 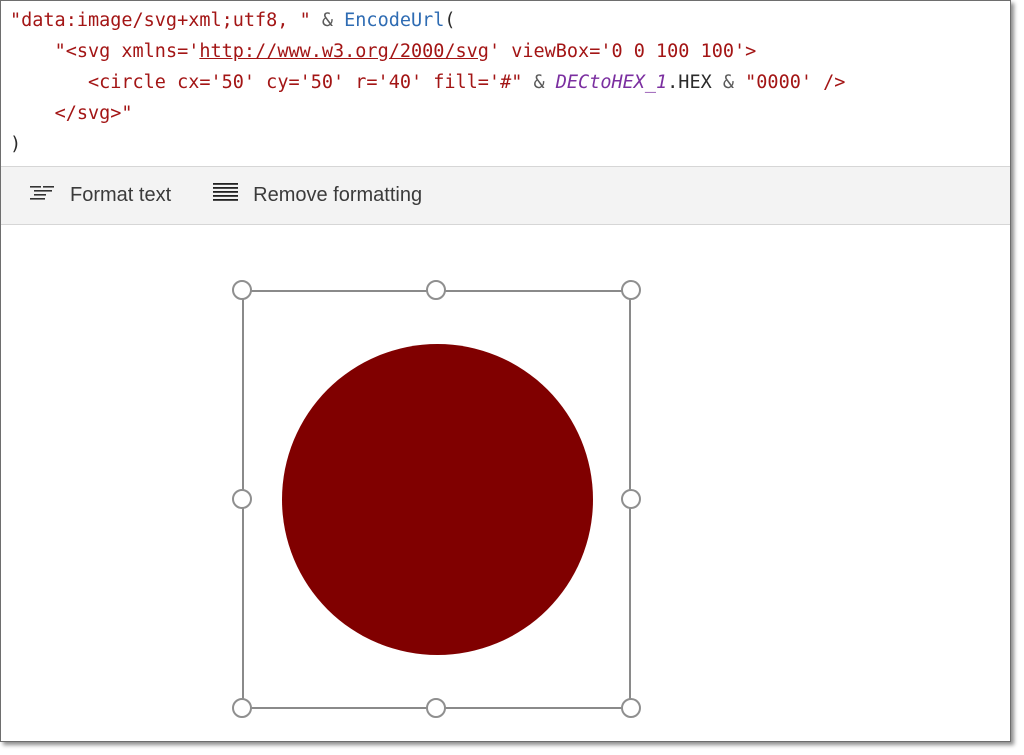 What do you see at coordinates (242, 290) in the screenshot?
I see `resize-handle-top-left` at bounding box center [242, 290].